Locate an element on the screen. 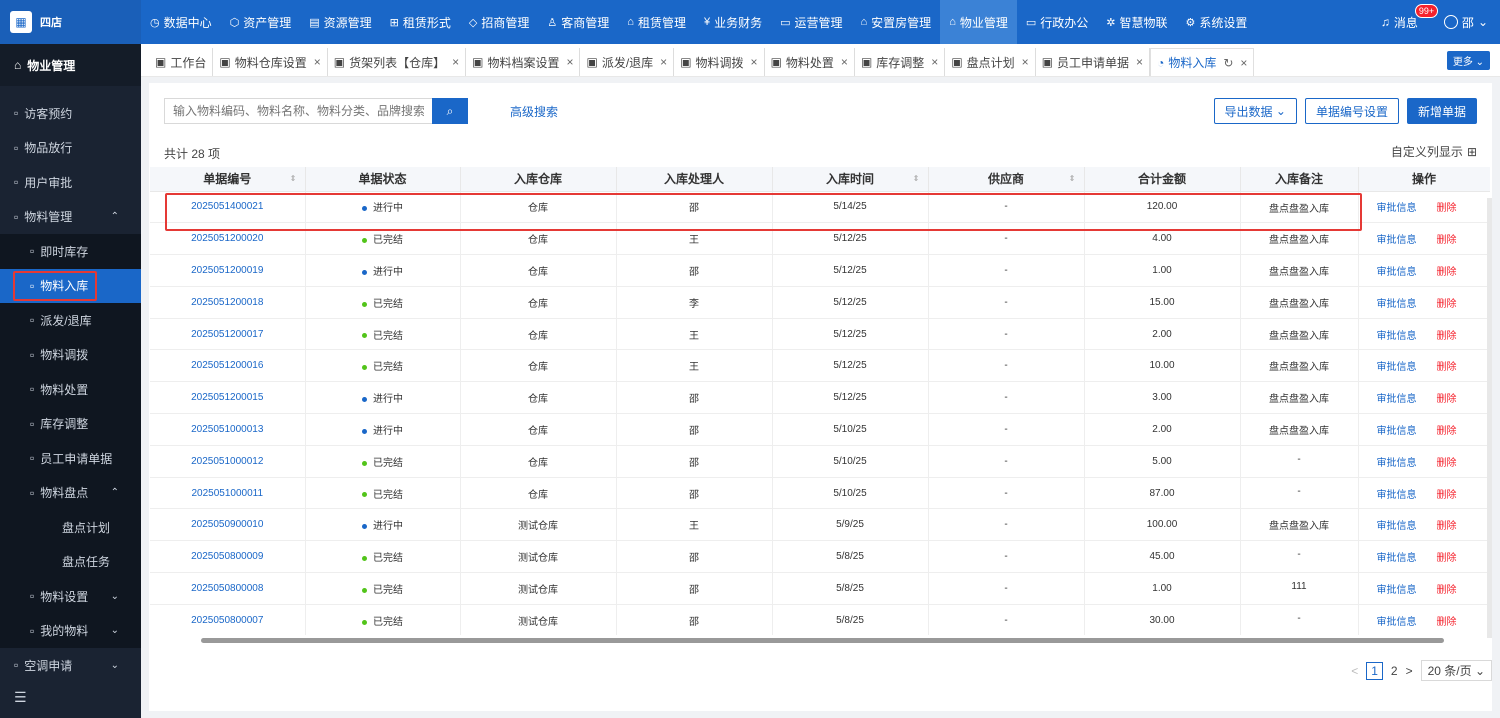 This screenshot has height=718, width=1500. tab-6: ▣ 物料处置 × is located at coordinates (810, 62).